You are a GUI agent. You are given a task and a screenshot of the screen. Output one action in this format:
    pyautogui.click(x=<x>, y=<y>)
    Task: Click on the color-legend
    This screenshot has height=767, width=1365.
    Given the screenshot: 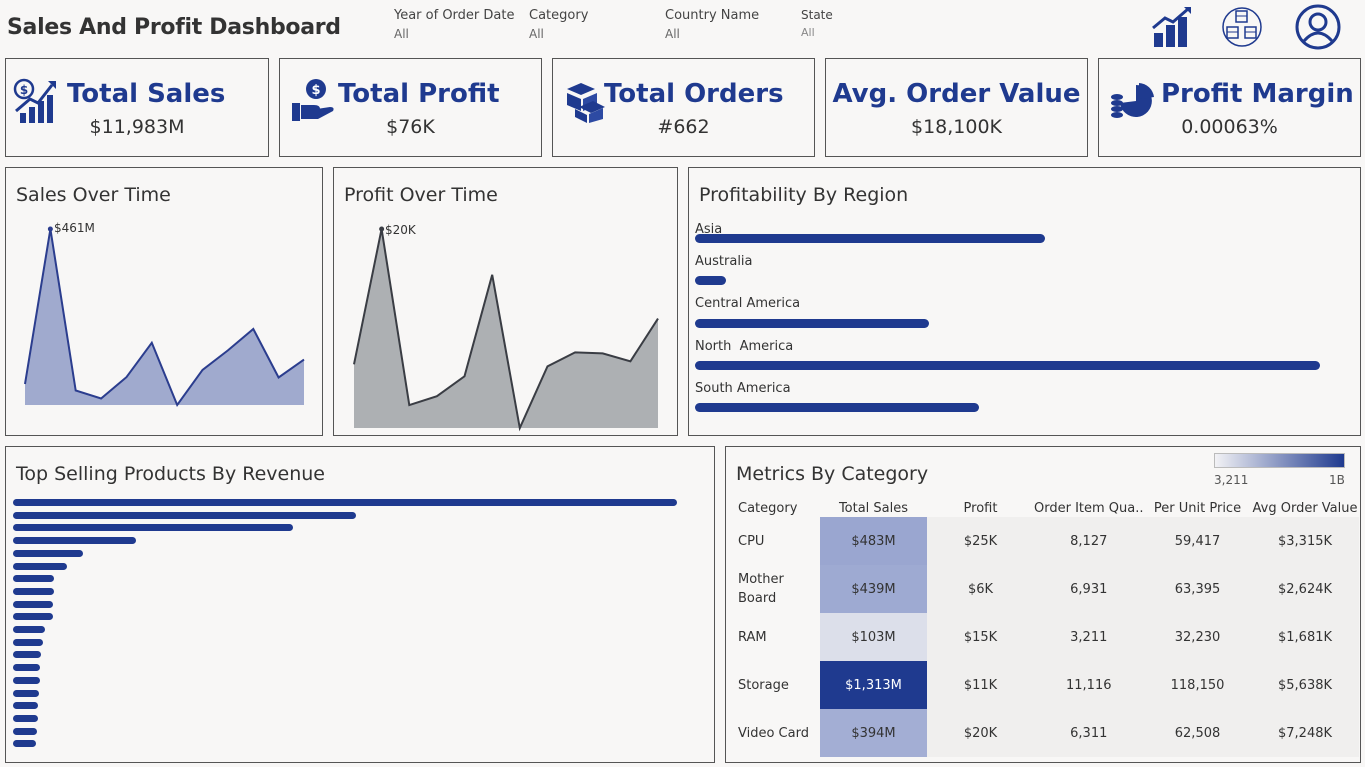 What is the action you would take?
    pyautogui.click(x=1279, y=460)
    